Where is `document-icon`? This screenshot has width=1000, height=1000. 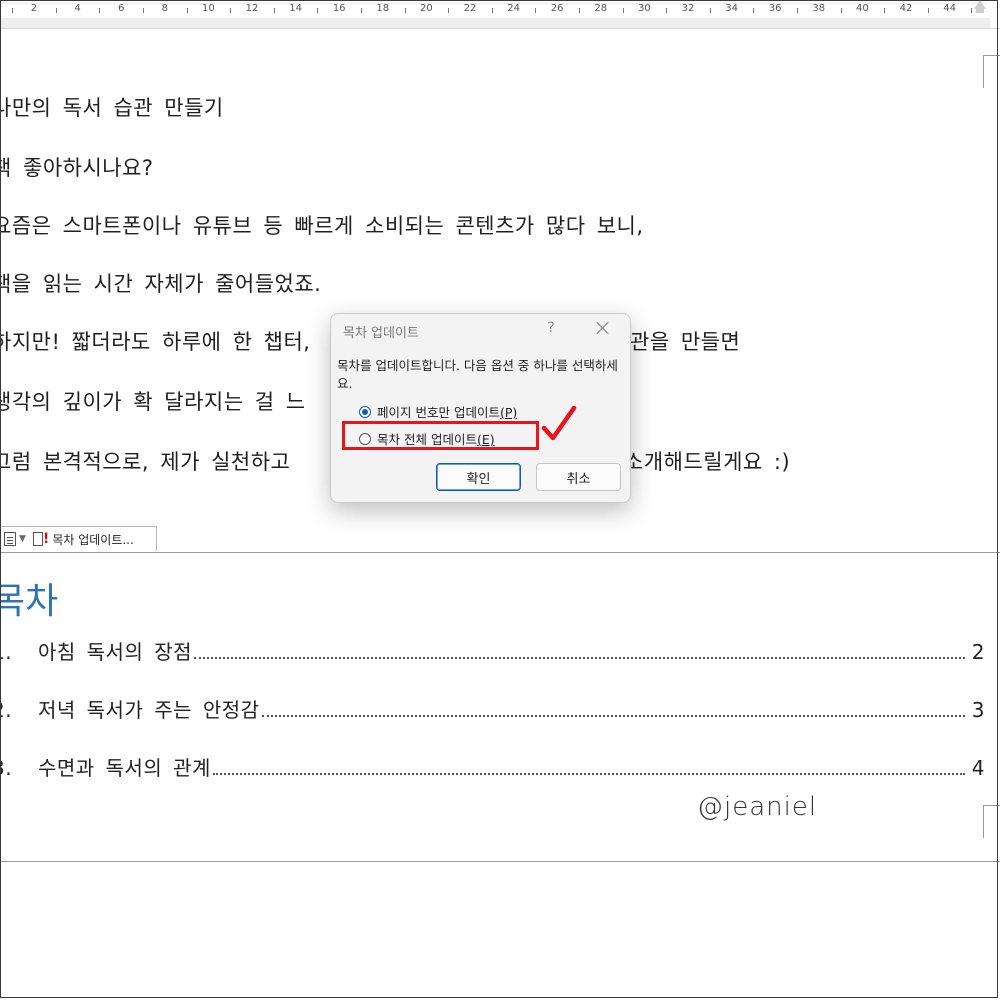 document-icon is located at coordinates (10, 539).